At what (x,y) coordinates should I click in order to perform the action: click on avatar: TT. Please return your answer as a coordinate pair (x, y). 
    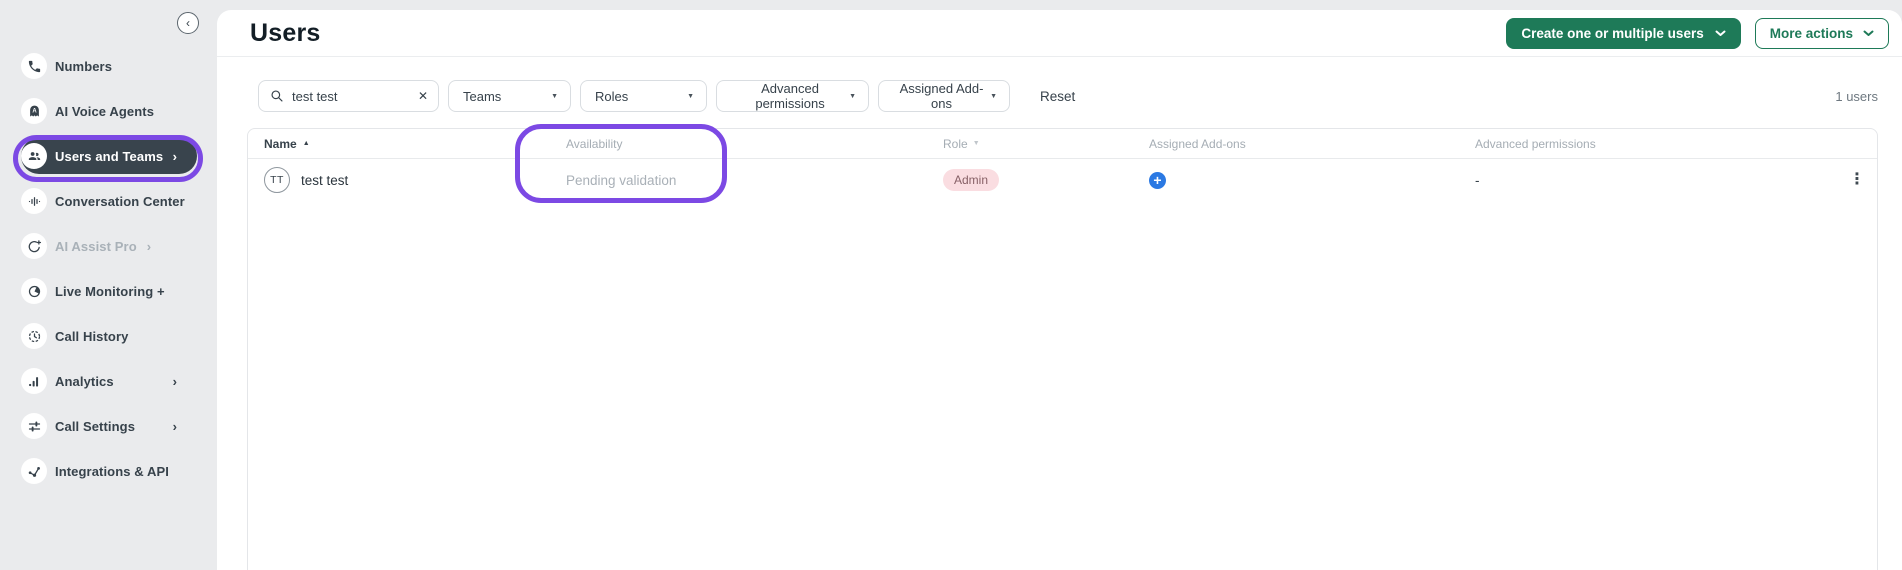
    Looking at the image, I should click on (277, 180).